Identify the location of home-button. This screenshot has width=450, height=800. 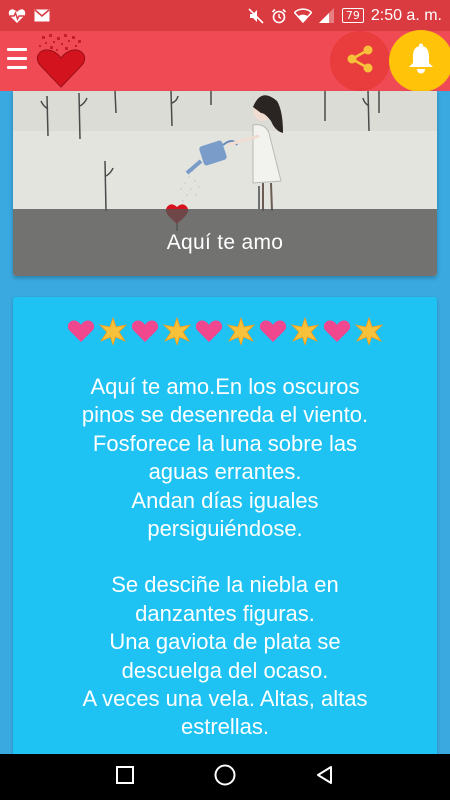
(225, 777).